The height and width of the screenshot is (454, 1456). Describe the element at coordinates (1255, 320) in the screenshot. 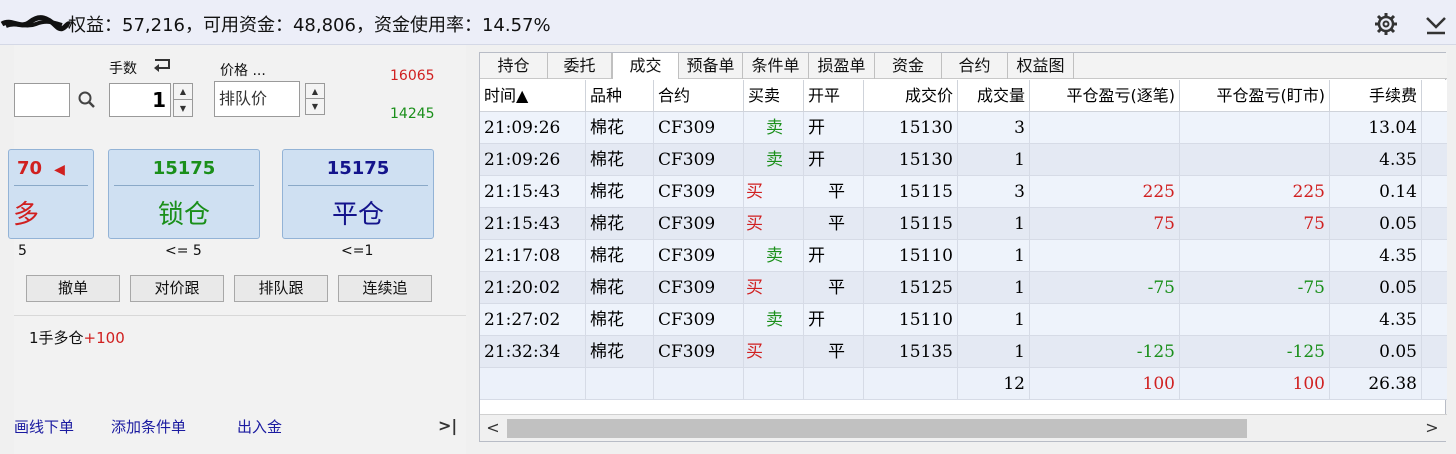

I see `pnl-mtm-cell` at that location.